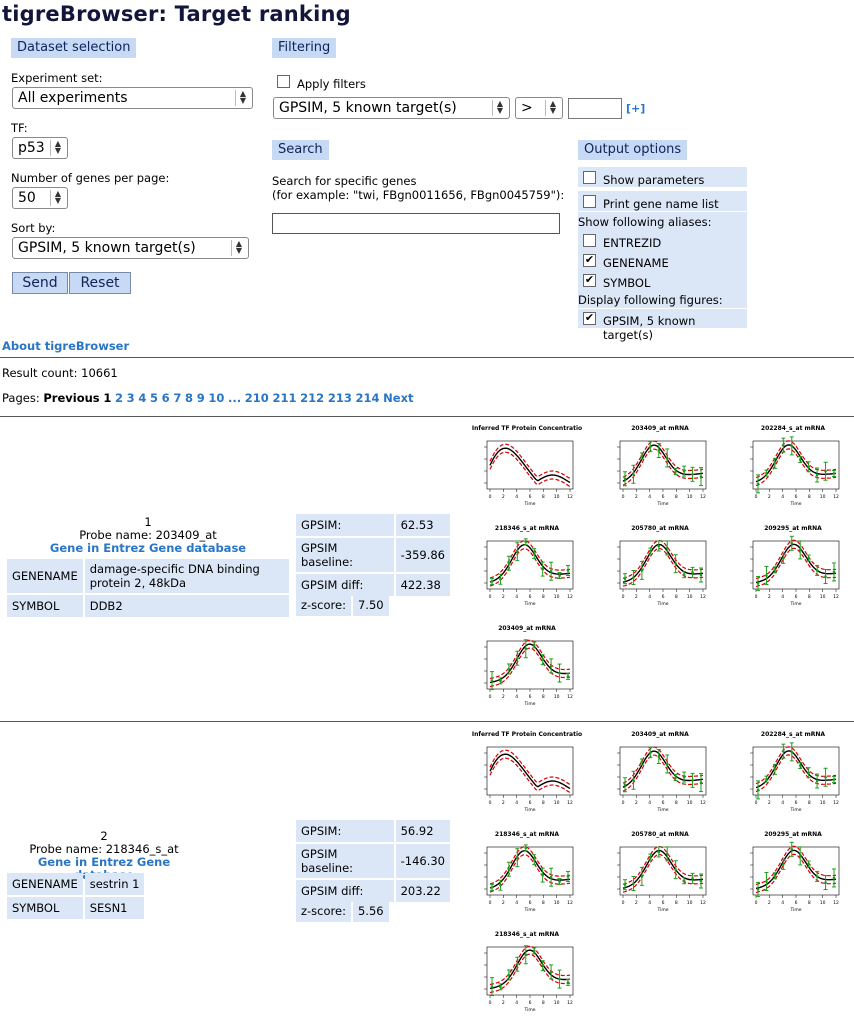 The image size is (854, 1023). What do you see at coordinates (422, 891) in the screenshot?
I see `table-cell: 203.22` at bounding box center [422, 891].